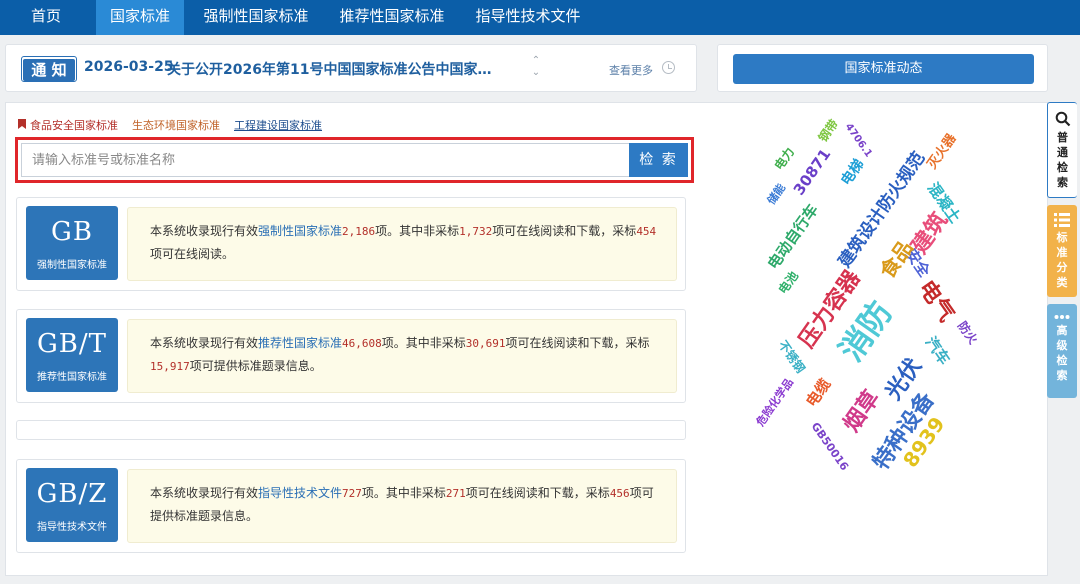 The height and width of the screenshot is (584, 1080). Describe the element at coordinates (300, 343) in the screenshot. I see `standard-type-link: 推荐性国家标准` at that location.